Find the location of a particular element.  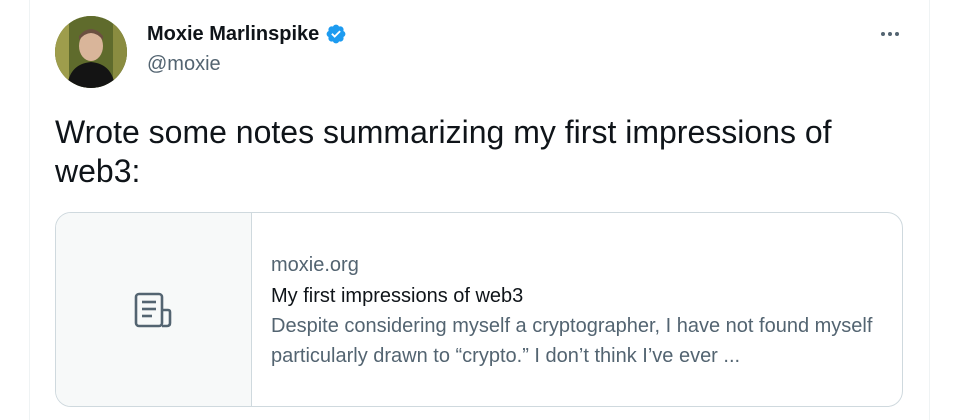

document-icon is located at coordinates (152, 309).